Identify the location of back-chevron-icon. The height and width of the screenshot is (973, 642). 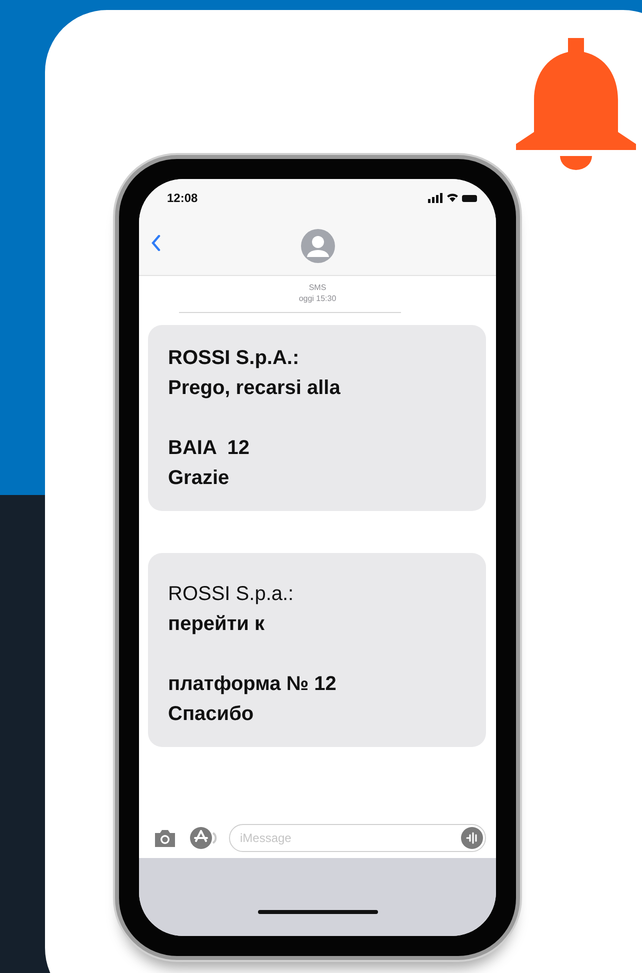
(156, 243).